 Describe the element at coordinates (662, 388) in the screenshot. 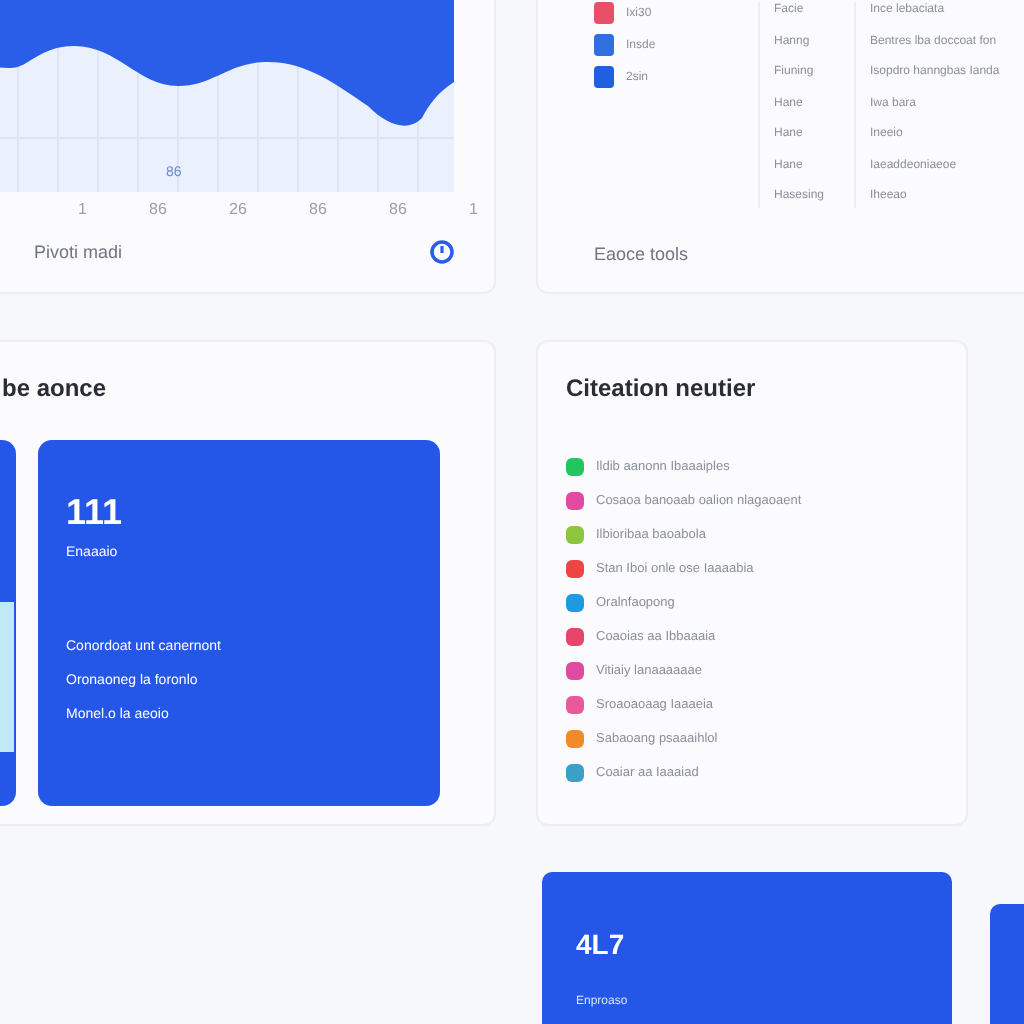

I see `card-title: Citeation neutier` at that location.